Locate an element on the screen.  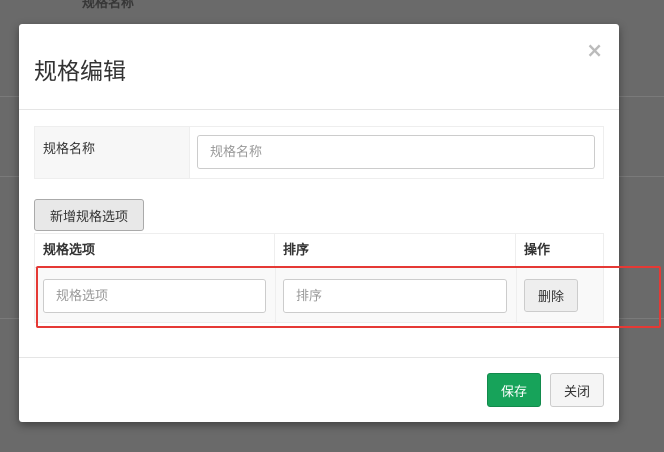
column-header-option: 规格选项 is located at coordinates (155, 251).